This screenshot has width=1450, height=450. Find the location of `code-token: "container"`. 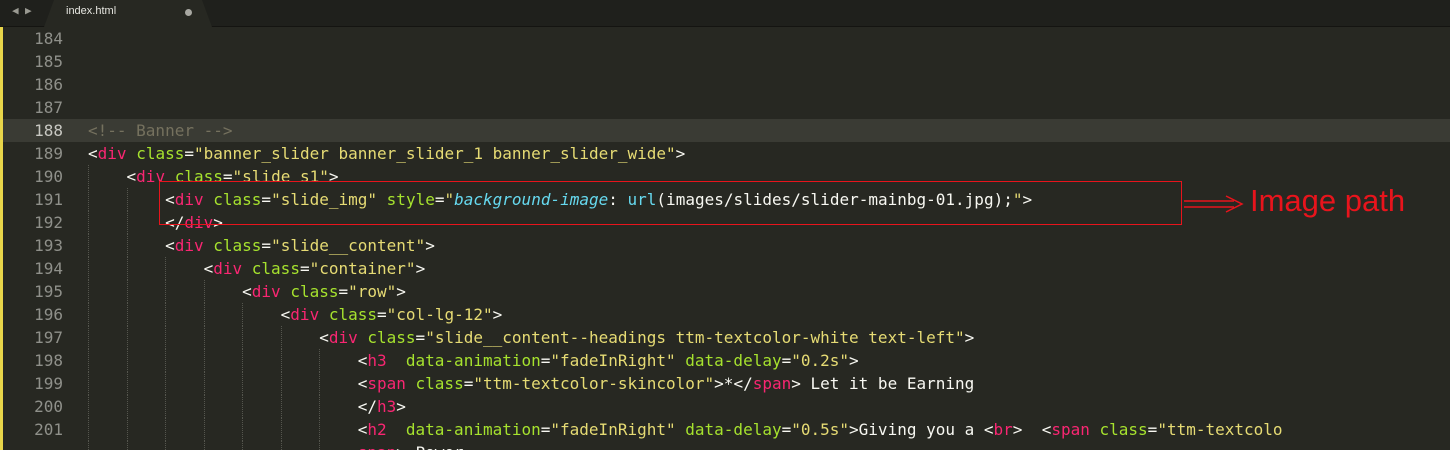

code-token: "container" is located at coordinates (362, 268).